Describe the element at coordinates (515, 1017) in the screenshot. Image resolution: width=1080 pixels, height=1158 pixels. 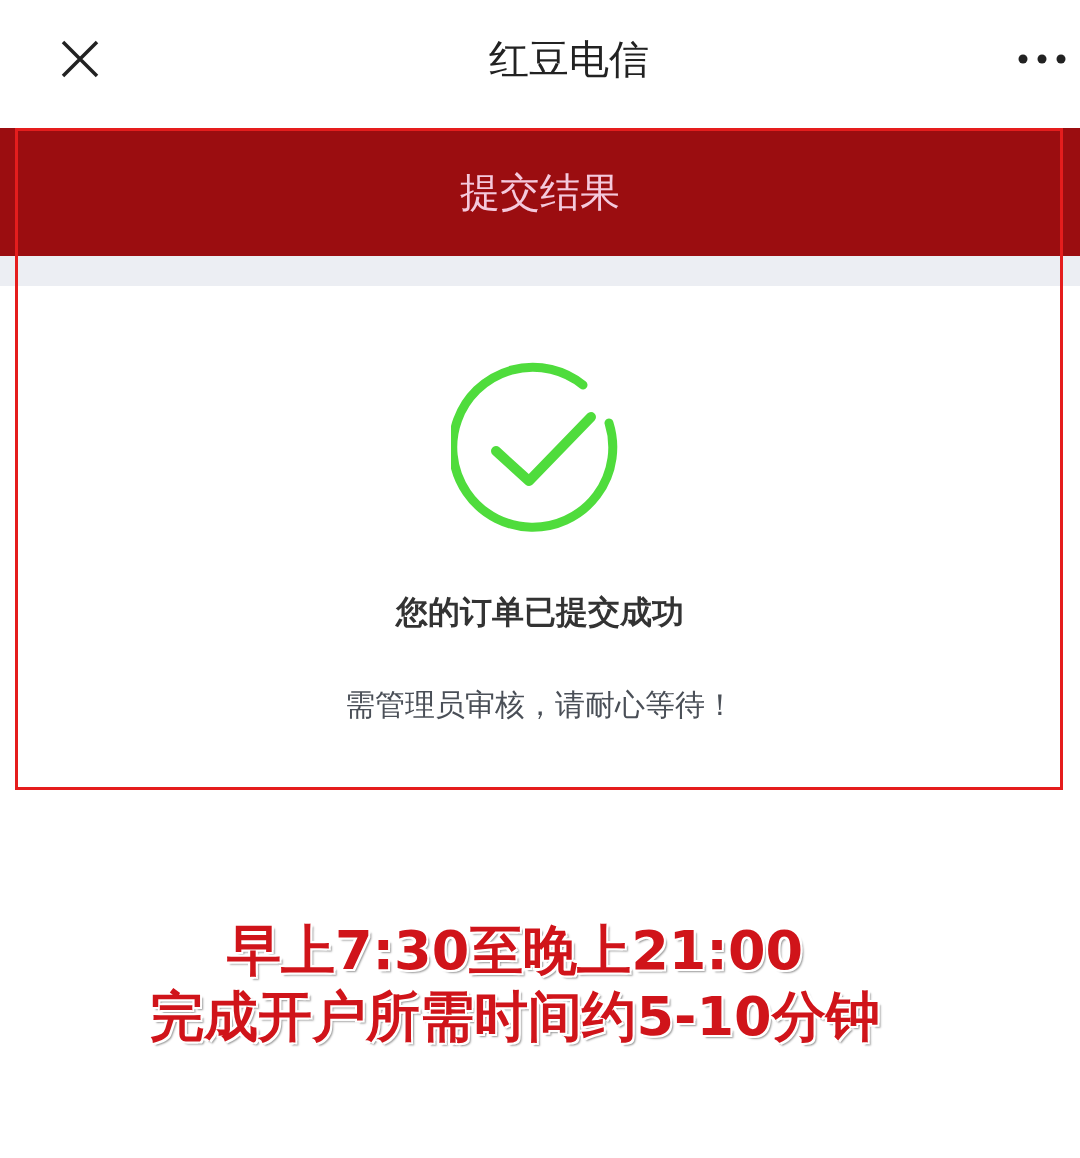
I see `annotation-text: 完成开户所需时间约5-10分钟` at that location.